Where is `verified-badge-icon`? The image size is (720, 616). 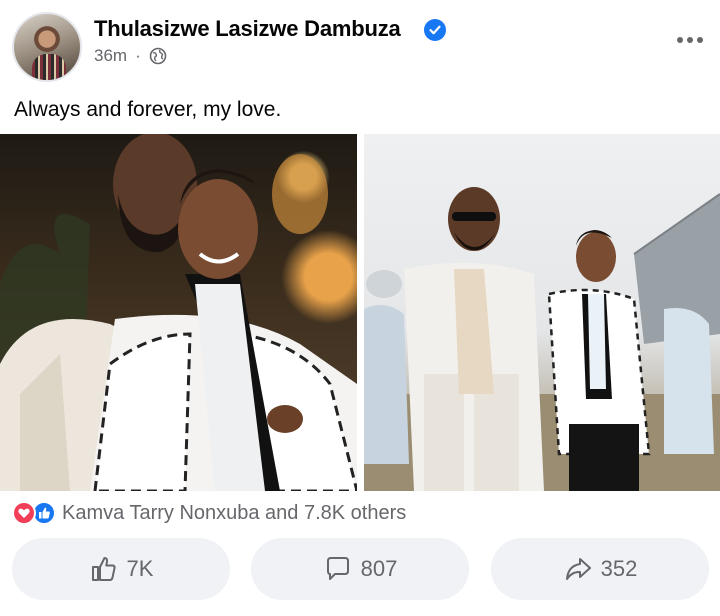
verified-badge-icon is located at coordinates (435, 30).